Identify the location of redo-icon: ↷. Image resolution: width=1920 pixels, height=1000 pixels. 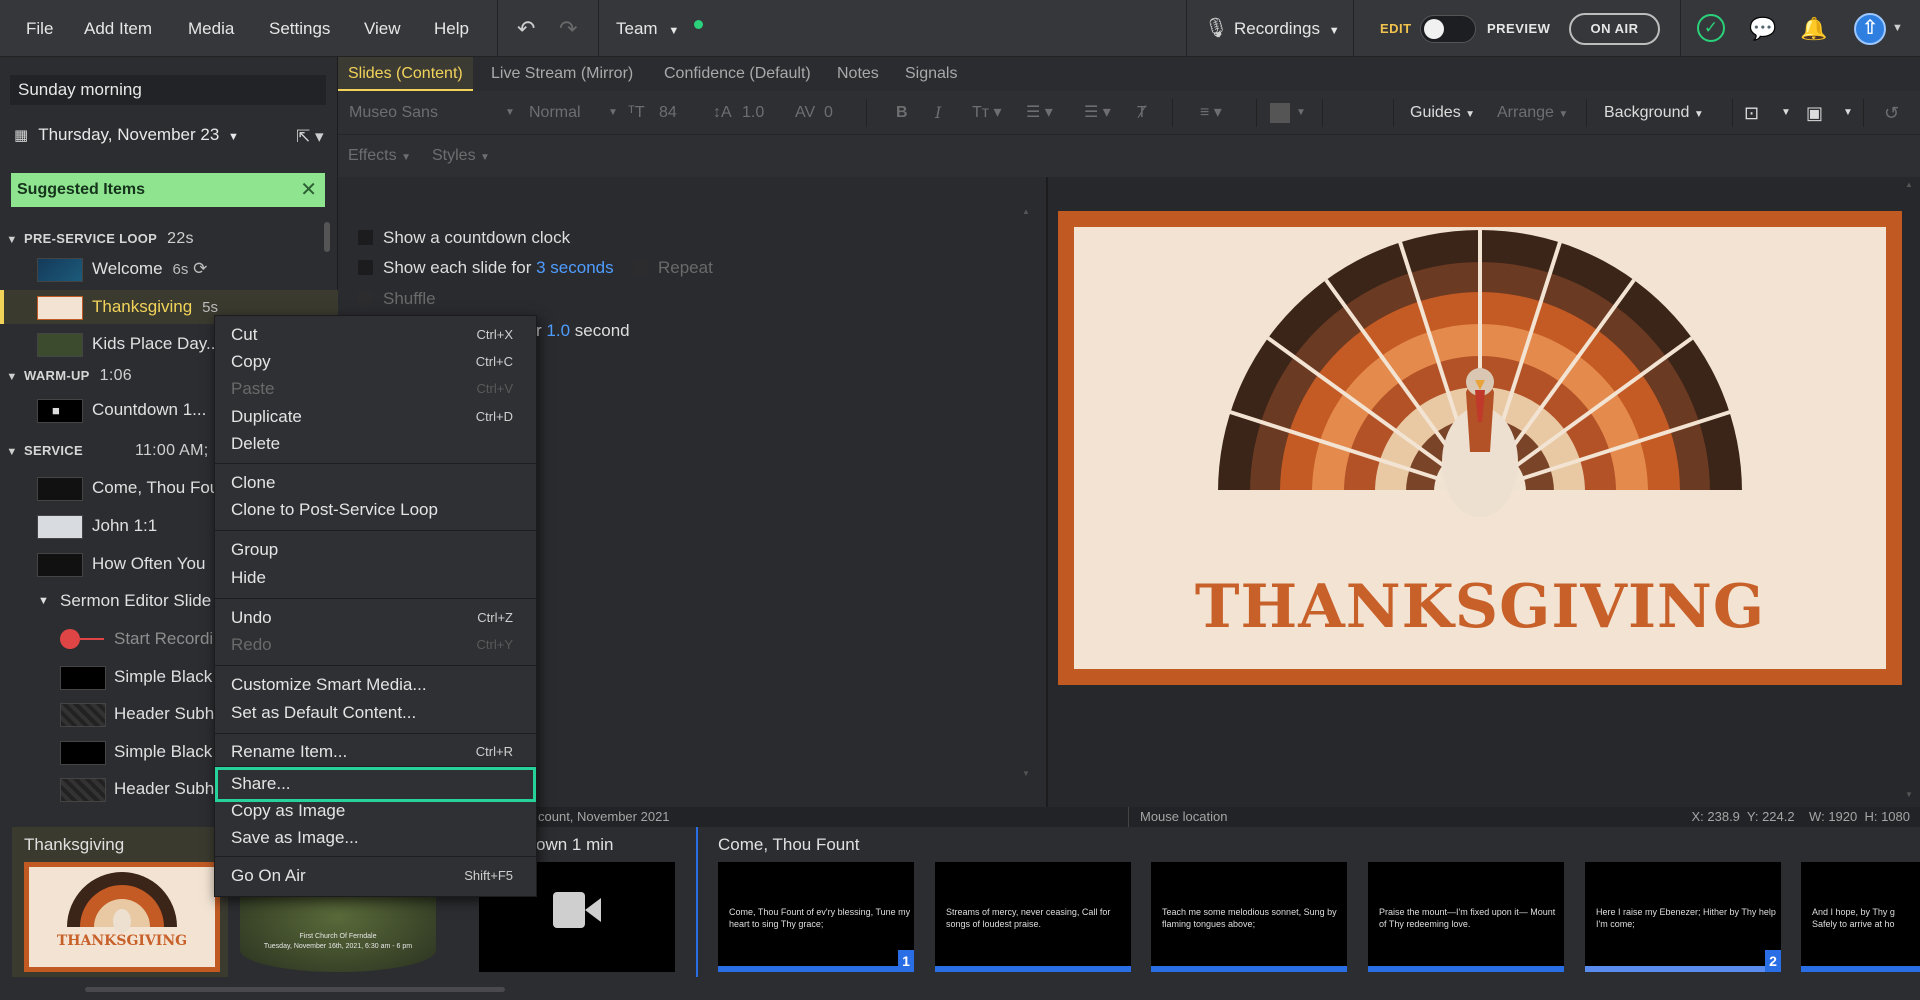
(568, 28).